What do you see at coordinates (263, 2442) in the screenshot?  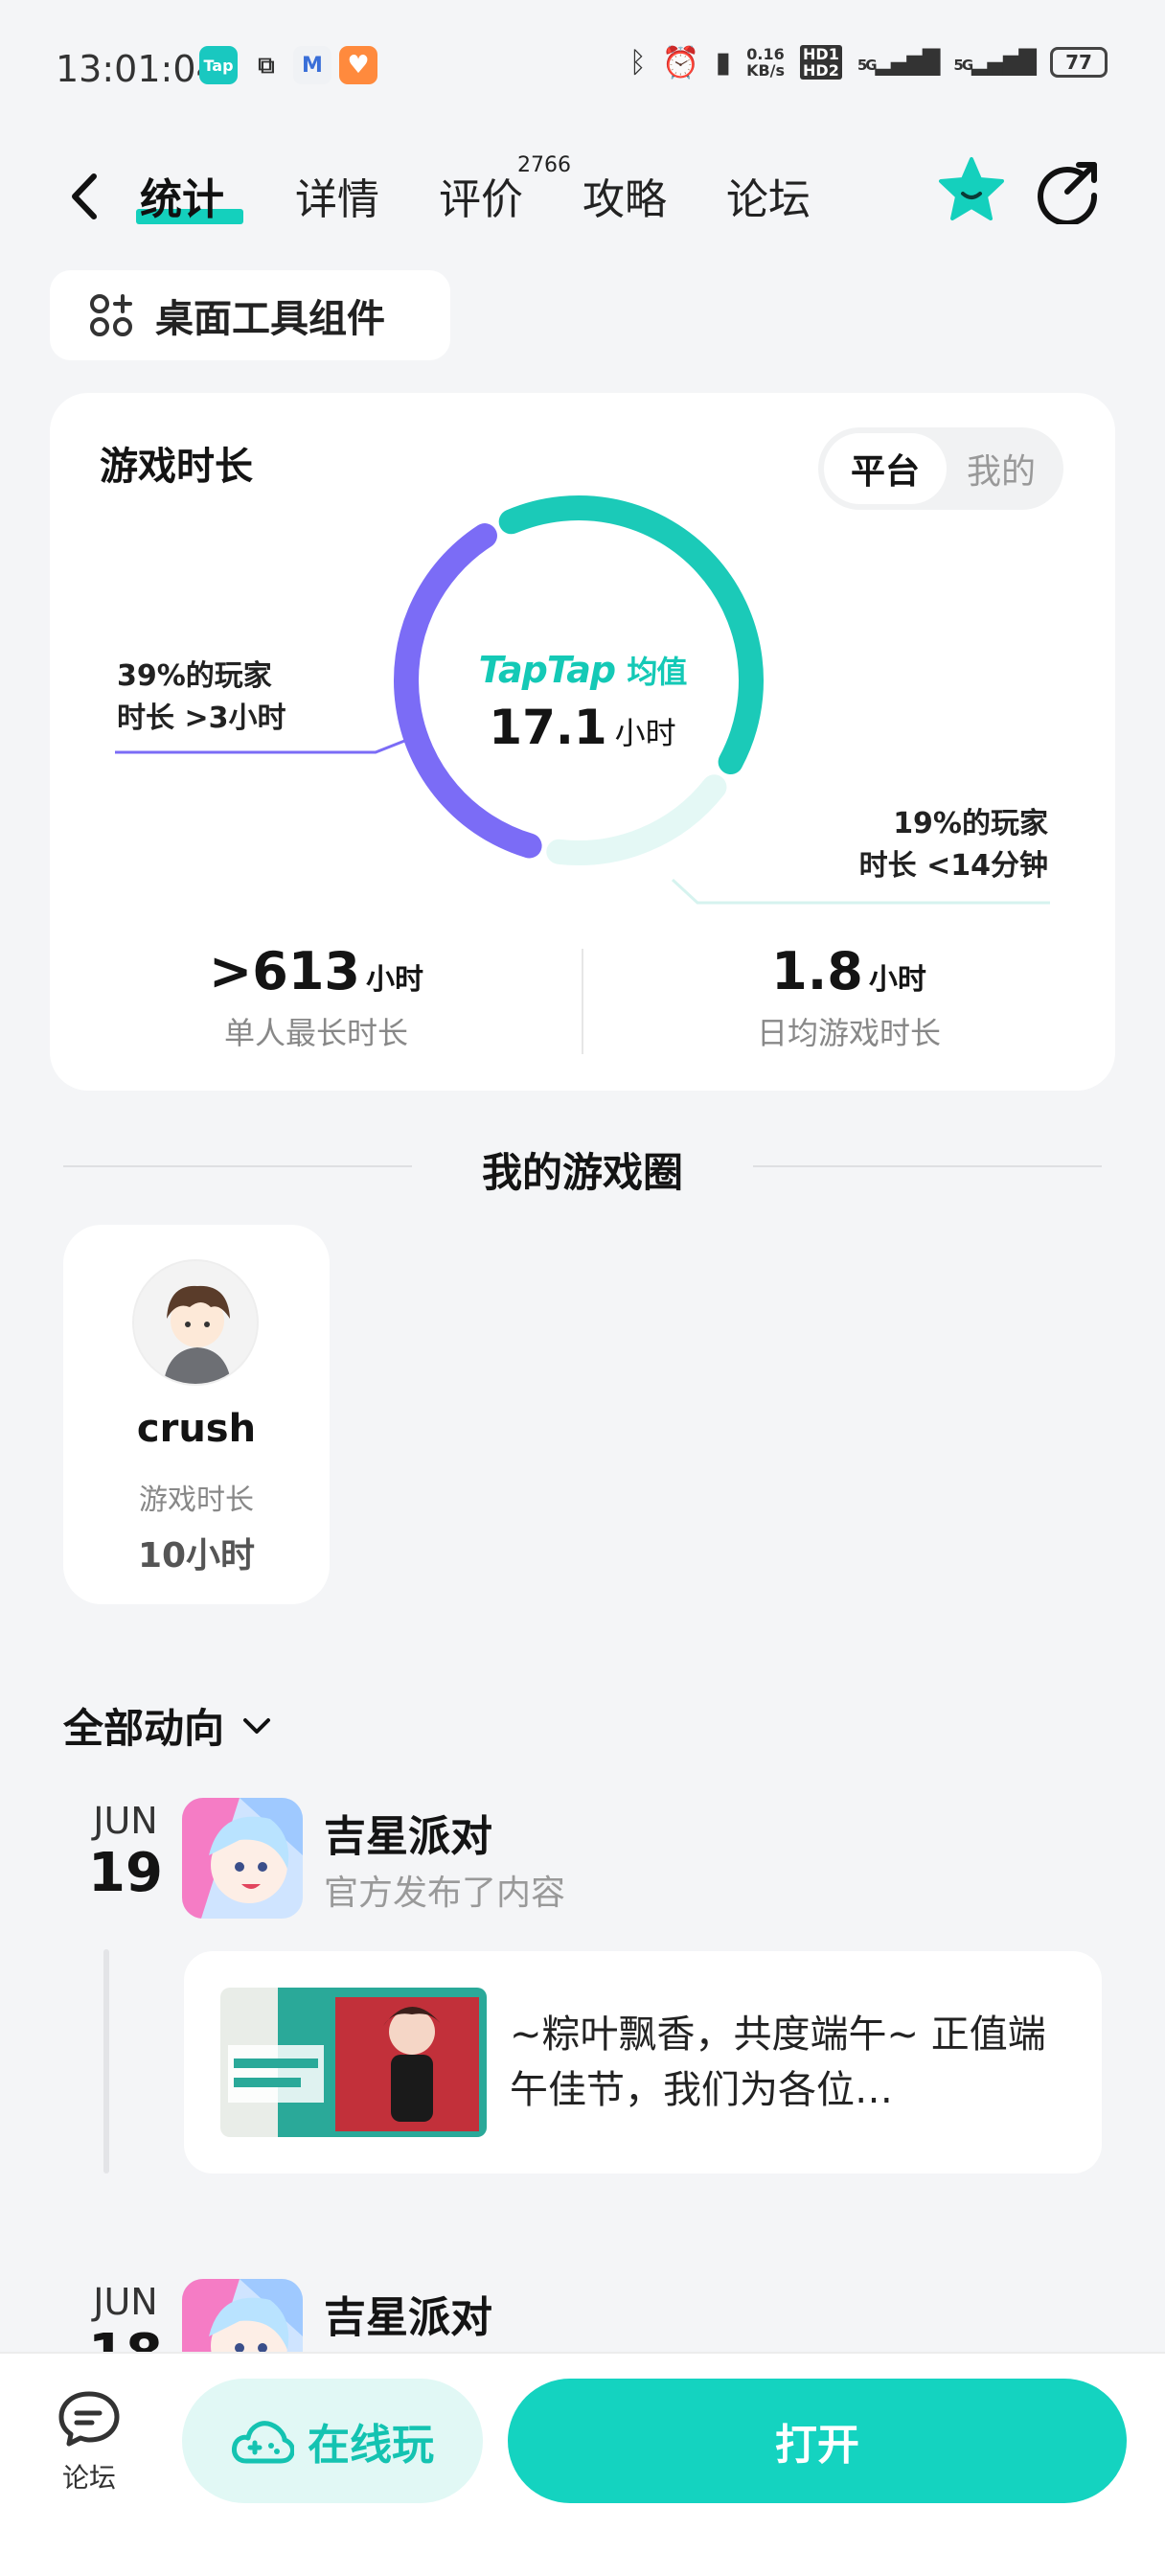 I see `cloud-gamepad-icon` at bounding box center [263, 2442].